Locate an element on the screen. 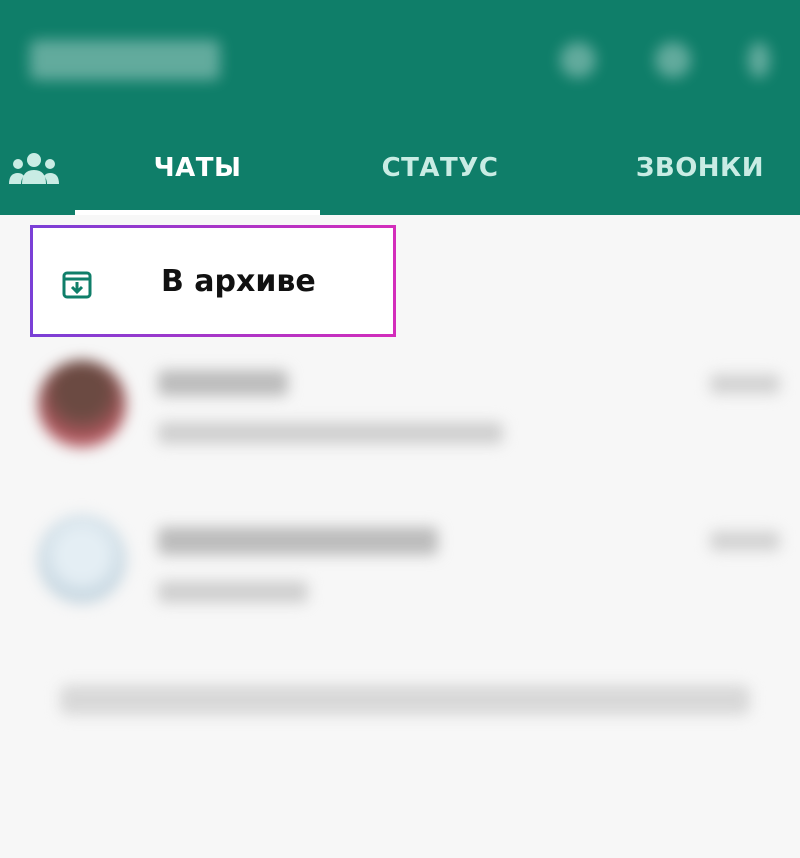  search-icon is located at coordinates (673, 60).